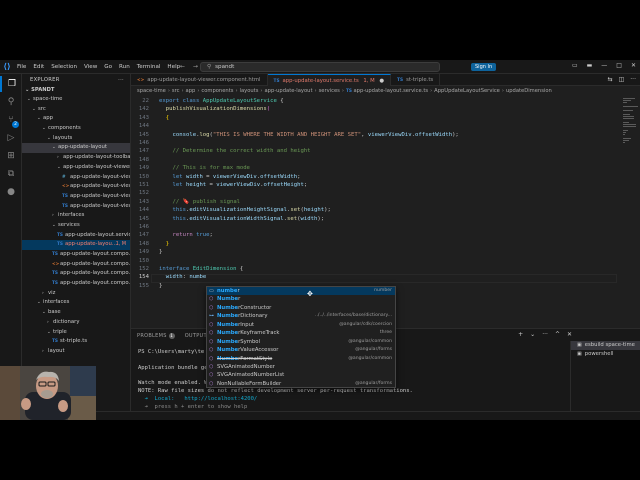 This screenshot has width=640, height=480. Describe the element at coordinates (173, 67) in the screenshot. I see `menu-help: Help` at that location.